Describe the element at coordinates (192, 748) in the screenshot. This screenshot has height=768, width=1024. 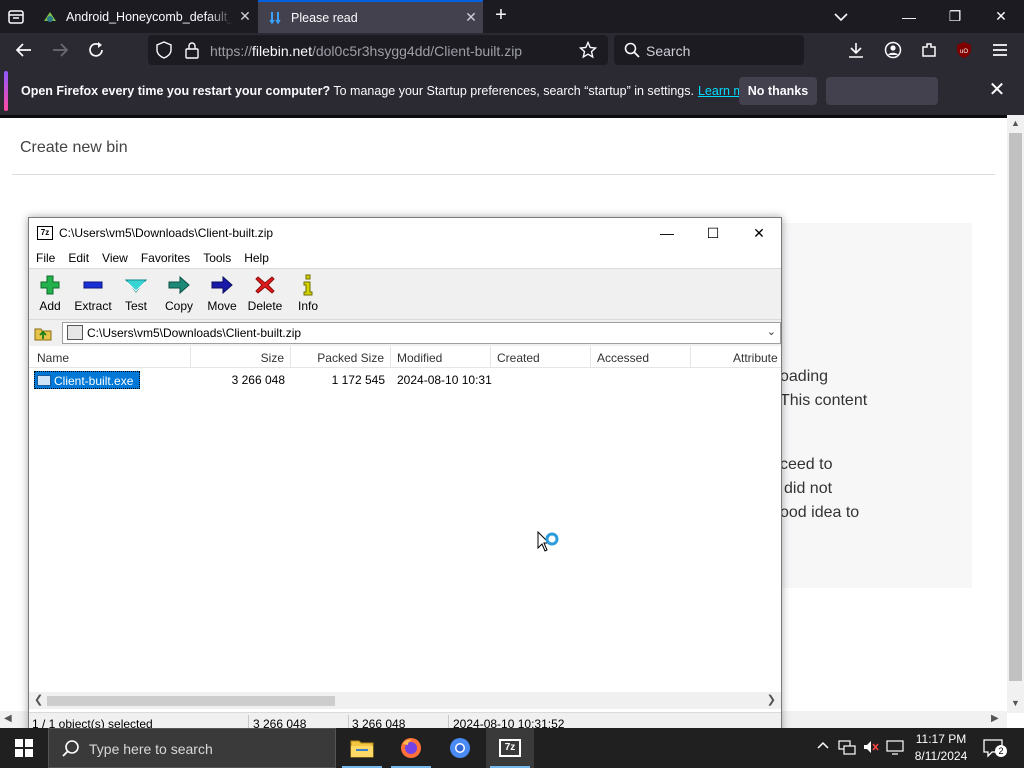
I see `taskbar-search-box: Type here to search` at that location.